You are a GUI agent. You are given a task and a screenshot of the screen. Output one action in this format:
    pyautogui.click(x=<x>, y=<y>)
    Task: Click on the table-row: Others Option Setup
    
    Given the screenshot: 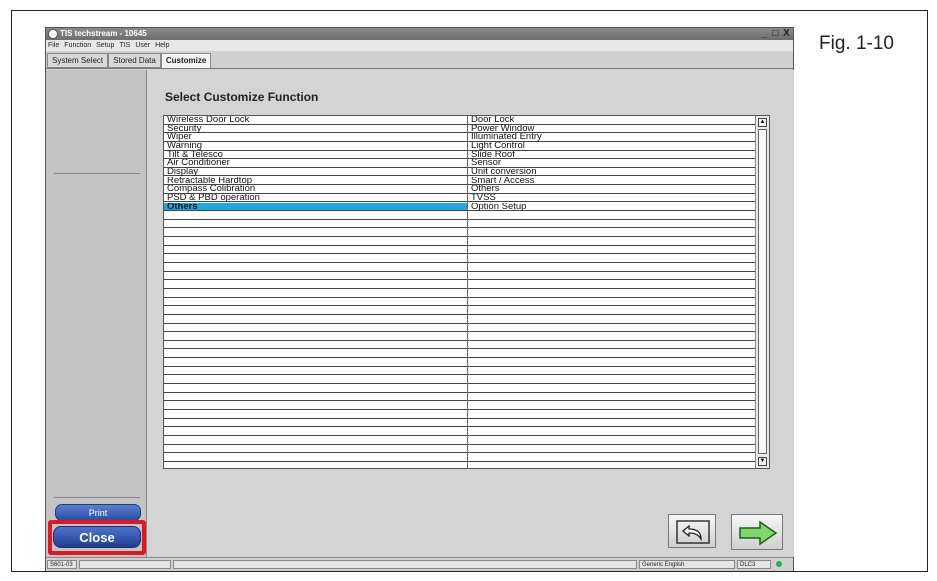 What is the action you would take?
    pyautogui.click(x=459, y=207)
    